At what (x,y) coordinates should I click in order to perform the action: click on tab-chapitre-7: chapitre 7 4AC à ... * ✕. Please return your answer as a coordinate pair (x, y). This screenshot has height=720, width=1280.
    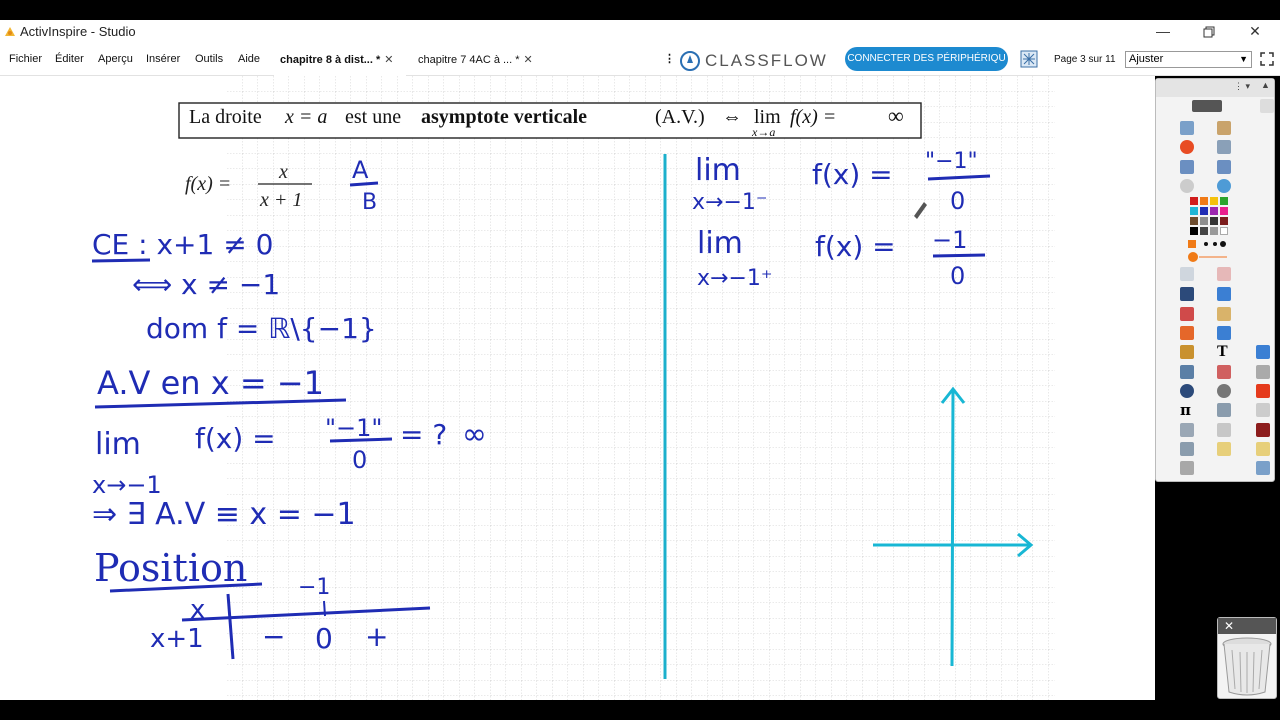
    Looking at the image, I should click on (477, 62).